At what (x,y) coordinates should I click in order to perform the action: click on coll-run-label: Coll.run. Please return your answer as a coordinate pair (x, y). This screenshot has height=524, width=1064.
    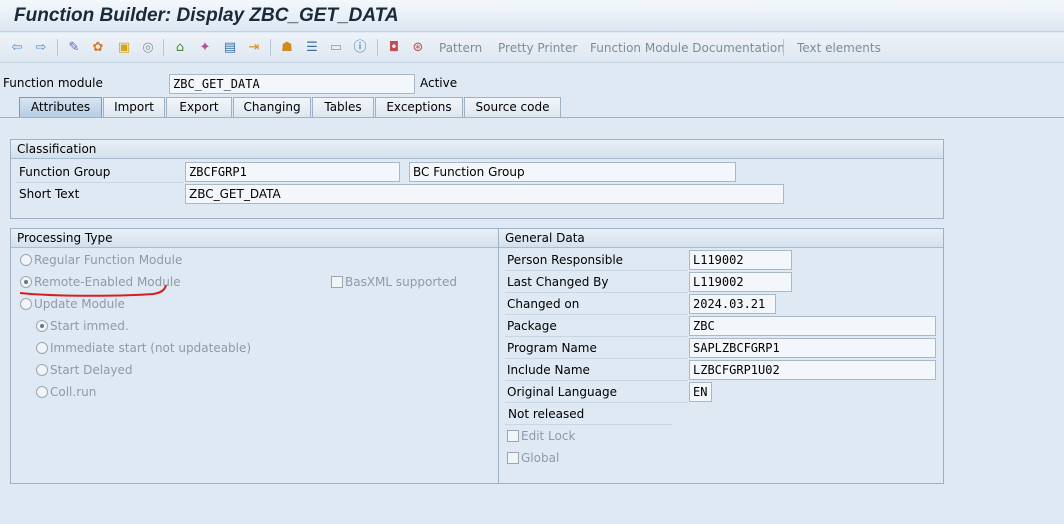
    Looking at the image, I should click on (73, 392).